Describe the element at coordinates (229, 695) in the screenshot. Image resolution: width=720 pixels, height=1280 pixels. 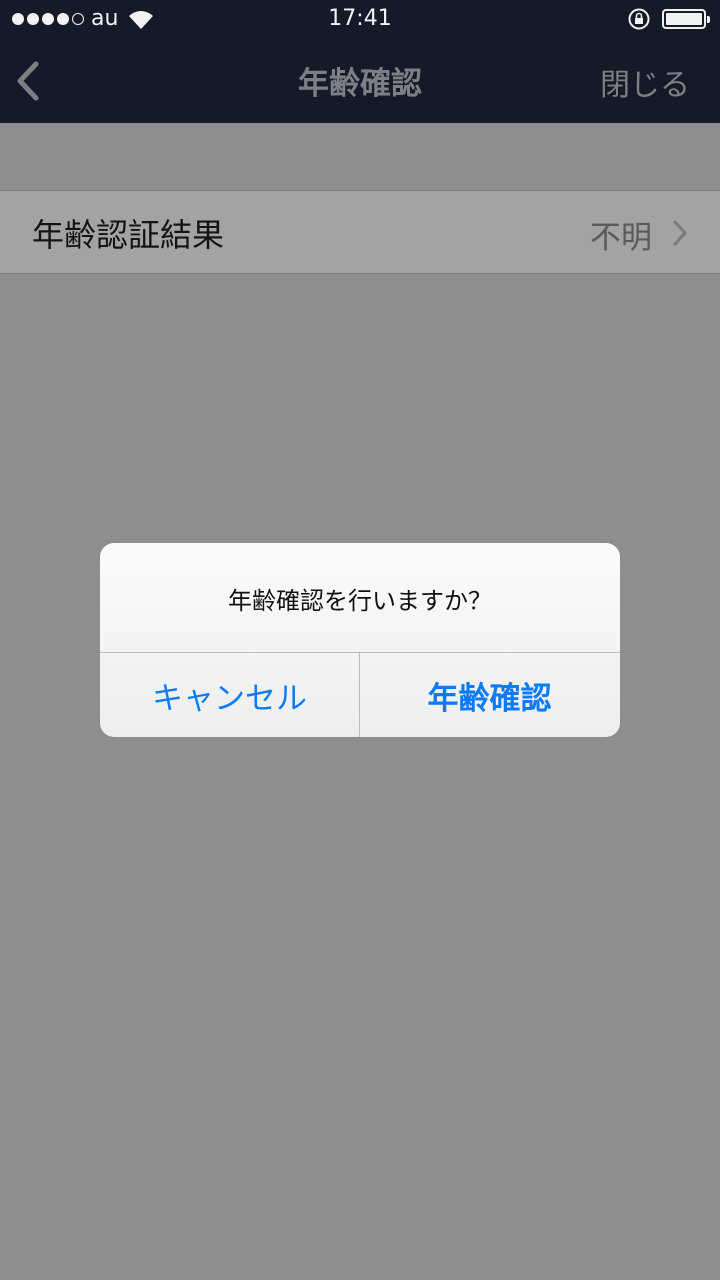
I see `cancel-button: キャンセル` at that location.